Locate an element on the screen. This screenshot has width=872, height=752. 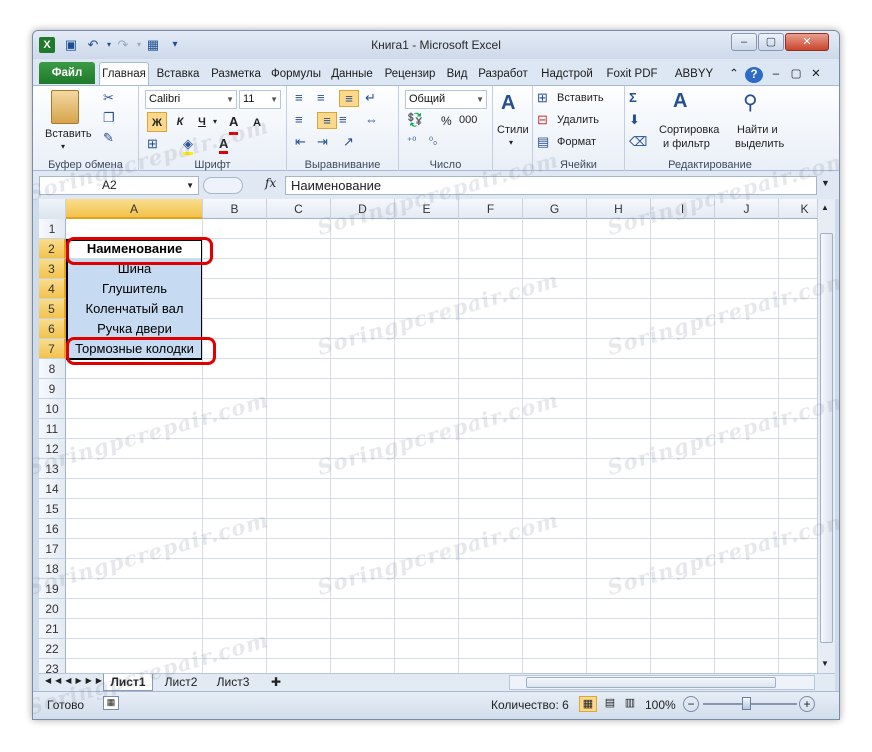
increase-font-icon: A is located at coordinates (234, 123).